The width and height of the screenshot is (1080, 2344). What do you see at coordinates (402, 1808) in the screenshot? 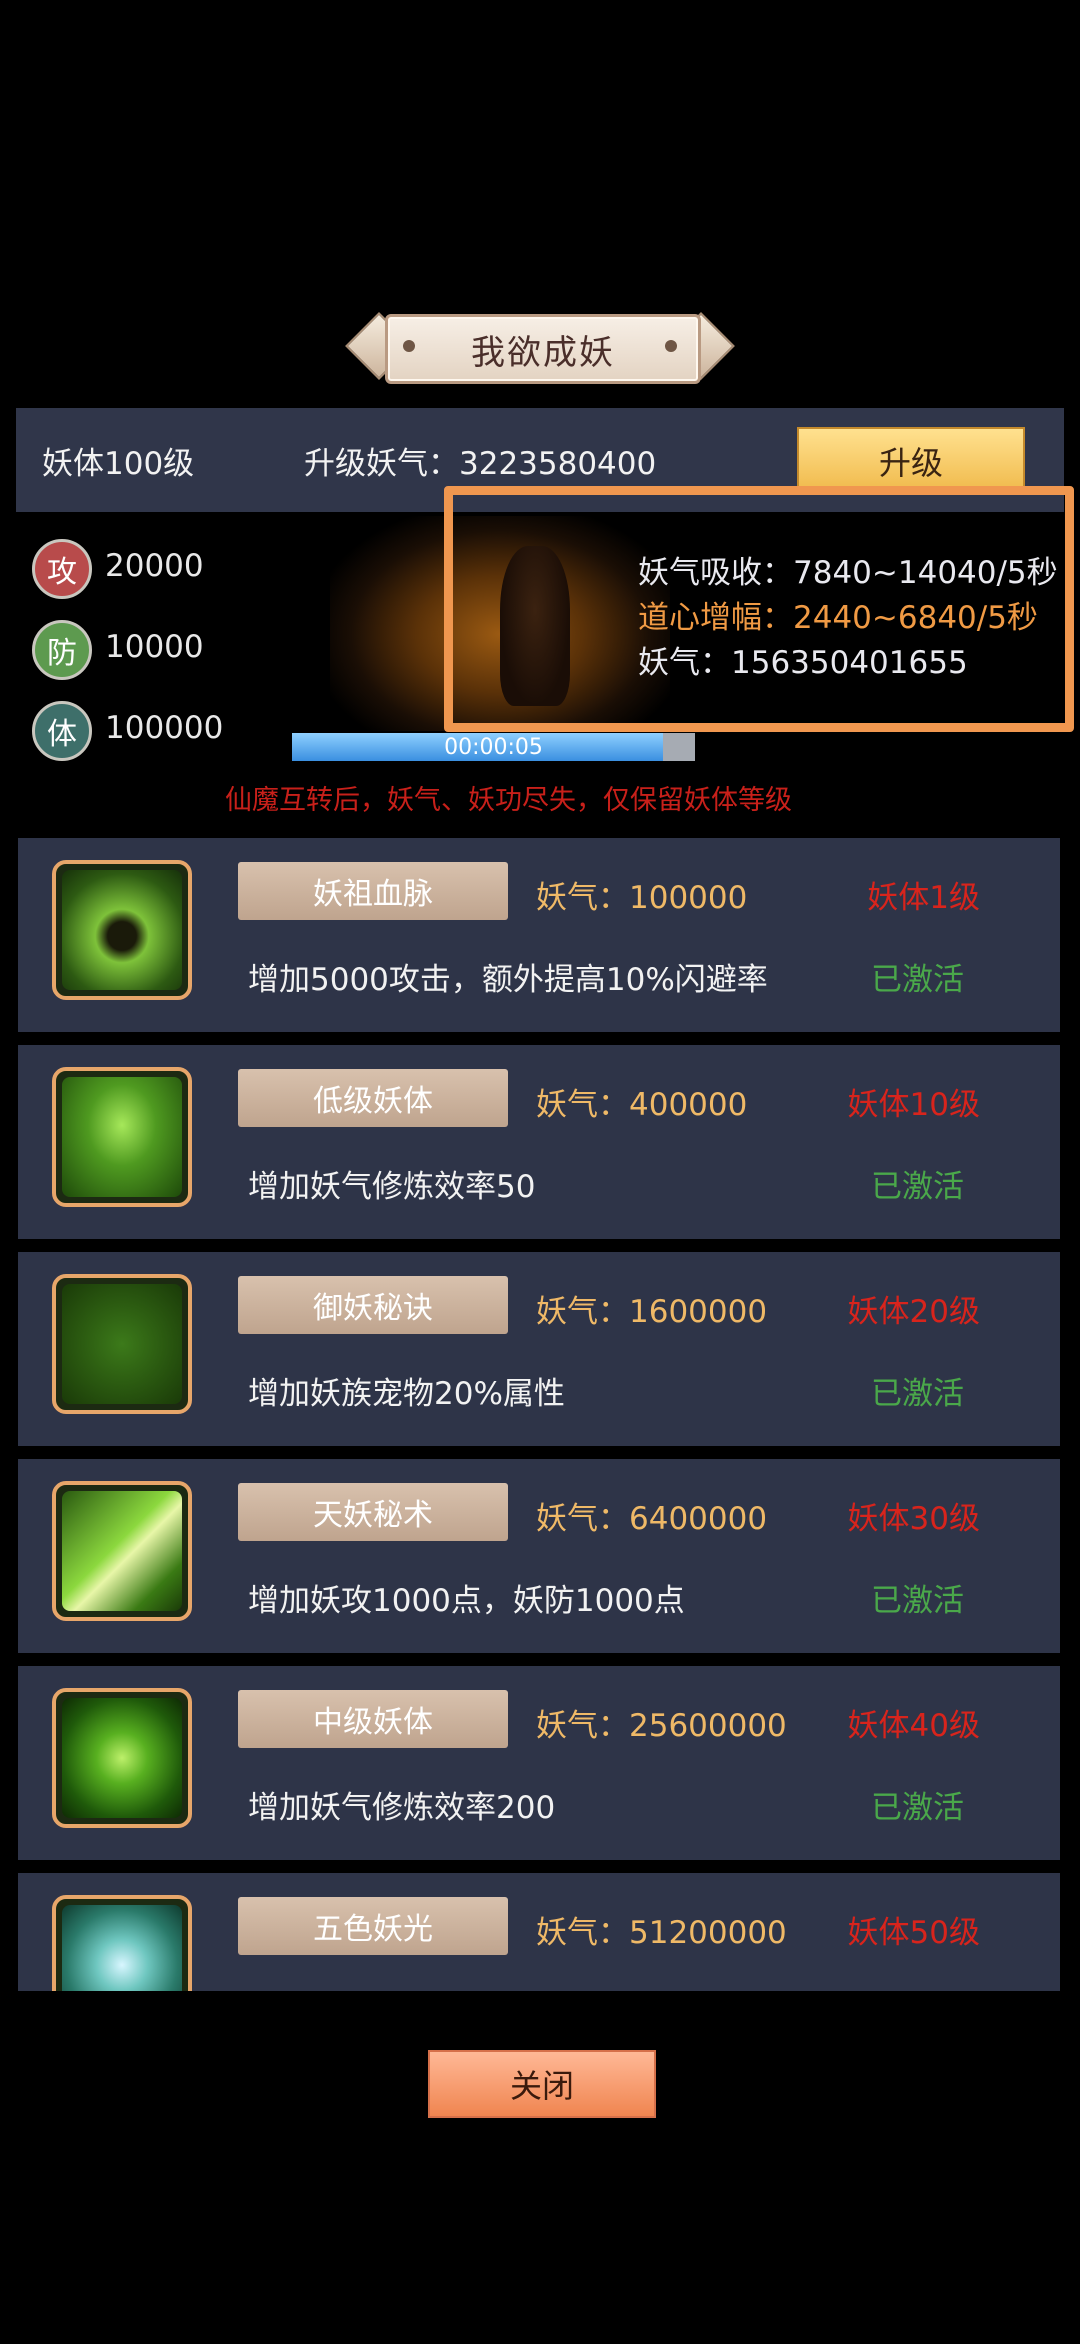
I see `skill-description: 增加妖气修炼效率200` at bounding box center [402, 1808].